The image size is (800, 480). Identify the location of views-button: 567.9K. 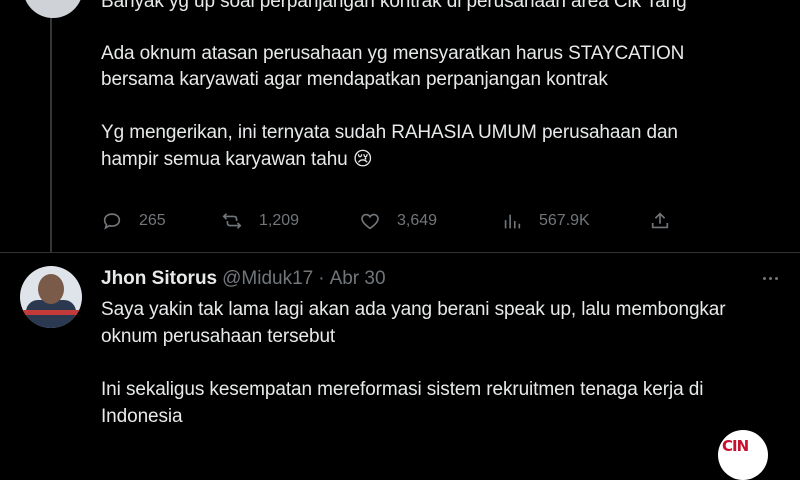
(545, 221).